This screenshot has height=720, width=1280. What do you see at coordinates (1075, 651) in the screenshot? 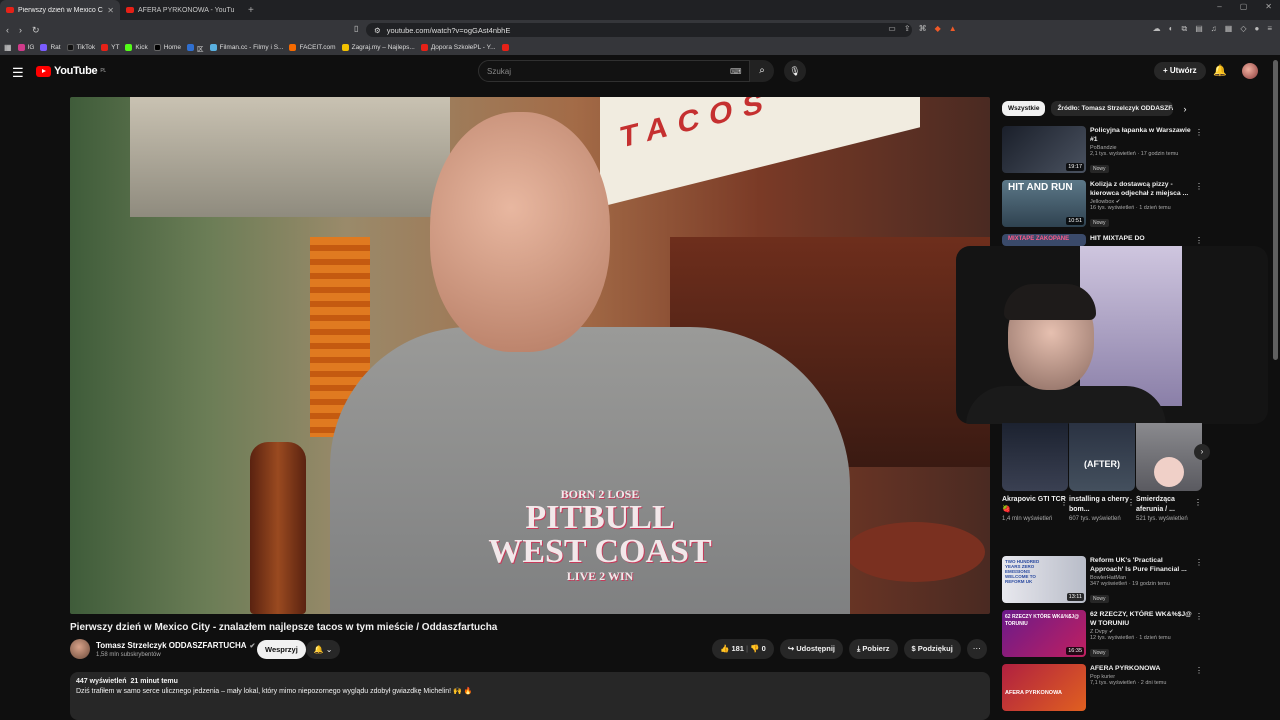
I see `rec-duration: 16:35` at bounding box center [1075, 651].